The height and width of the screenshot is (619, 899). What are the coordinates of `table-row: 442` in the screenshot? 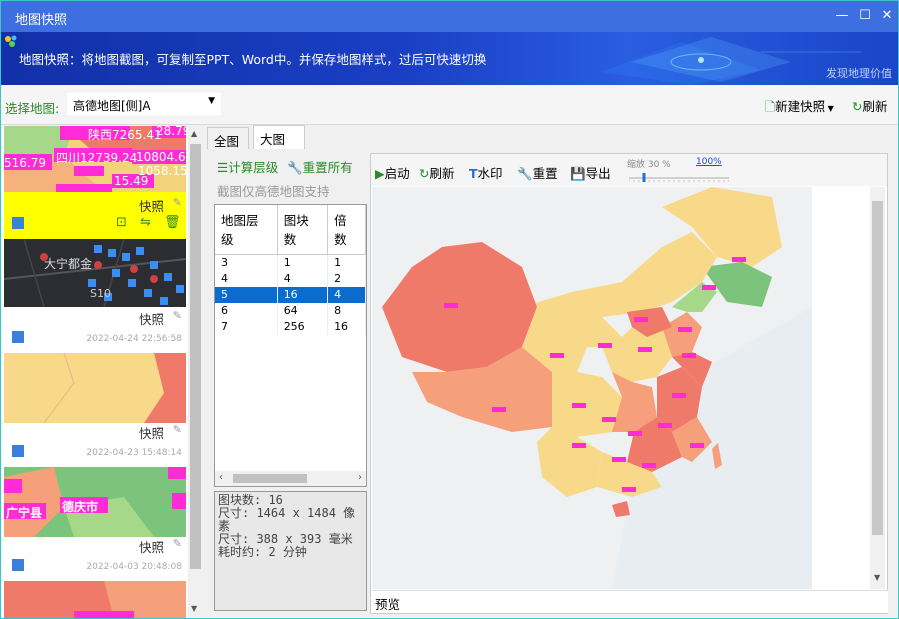 It's located at (290, 278).